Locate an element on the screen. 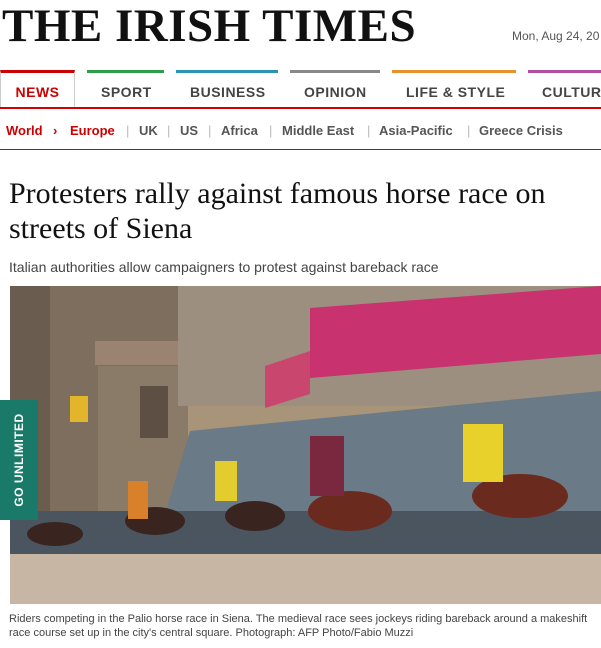 The height and width of the screenshot is (648, 601). subnav-us: US is located at coordinates (189, 130).